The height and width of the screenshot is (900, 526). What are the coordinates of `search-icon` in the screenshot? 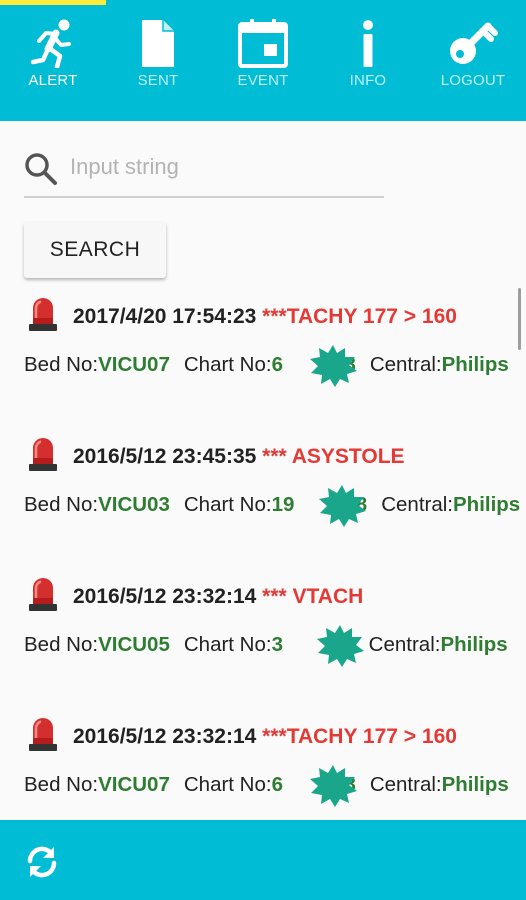 It's located at (41, 169).